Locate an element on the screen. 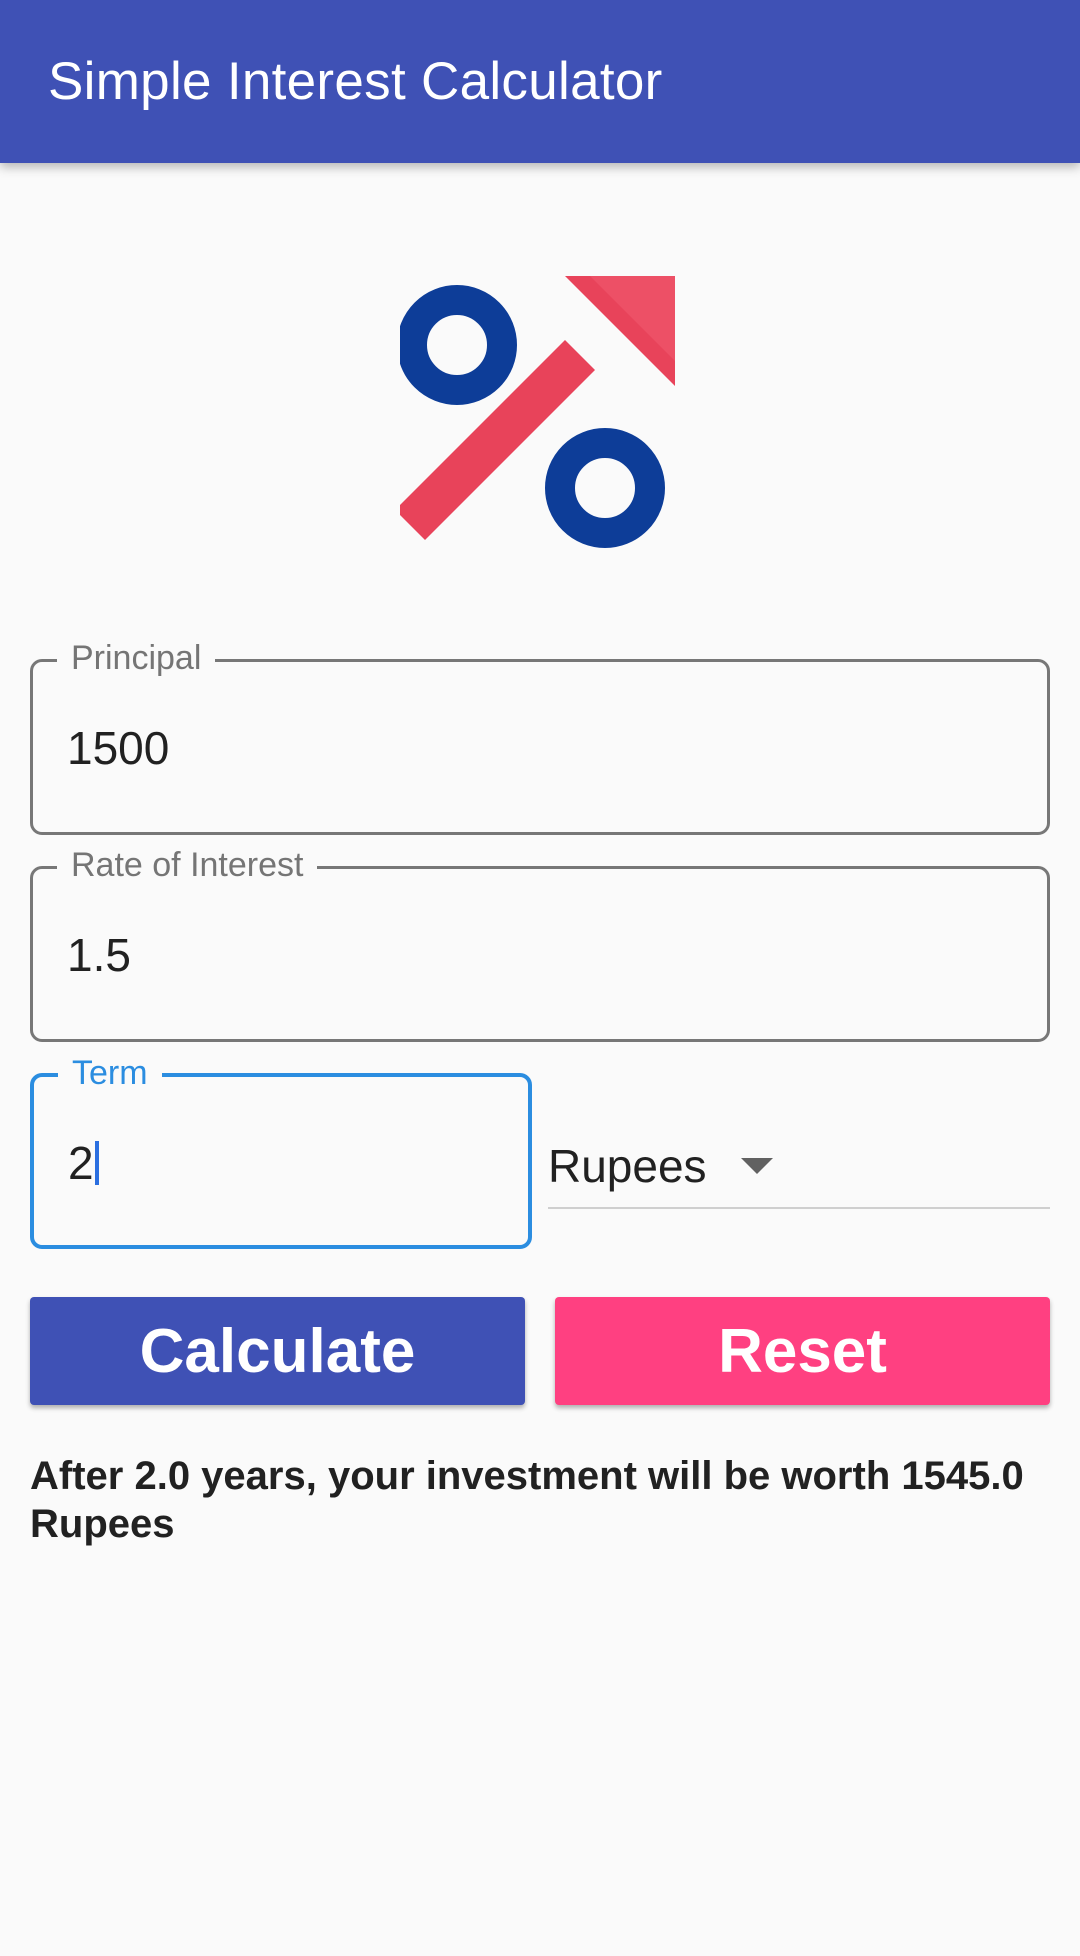 The image size is (1080, 1956). currency-selected: Rupees is located at coordinates (627, 1166).